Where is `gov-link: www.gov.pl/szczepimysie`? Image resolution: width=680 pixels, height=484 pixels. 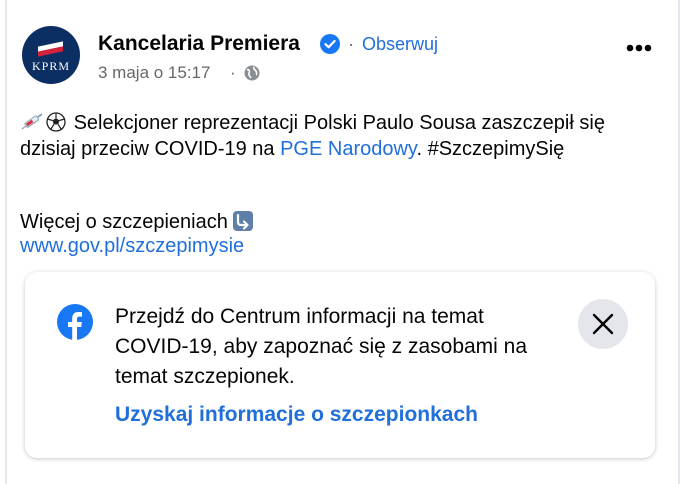 gov-link: www.gov.pl/szczepimysie is located at coordinates (132, 246).